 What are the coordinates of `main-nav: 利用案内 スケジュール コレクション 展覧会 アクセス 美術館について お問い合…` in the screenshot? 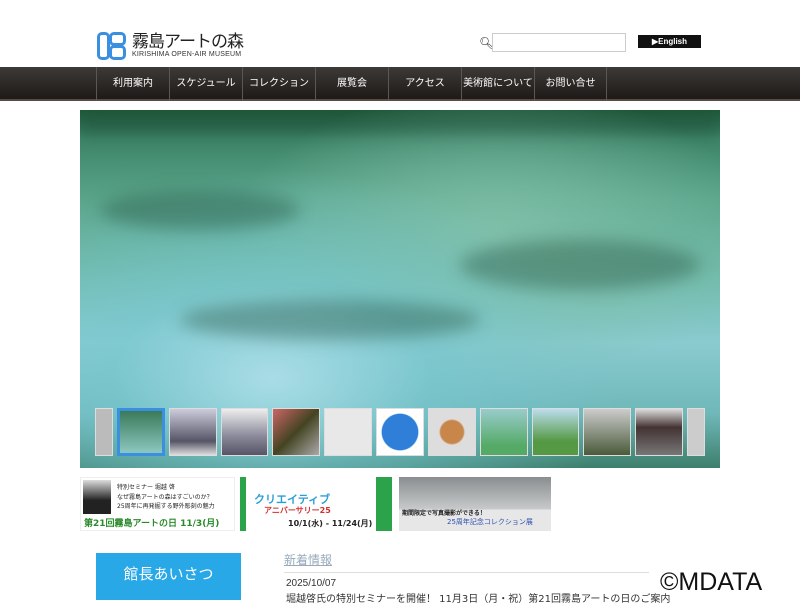 It's located at (400, 84).